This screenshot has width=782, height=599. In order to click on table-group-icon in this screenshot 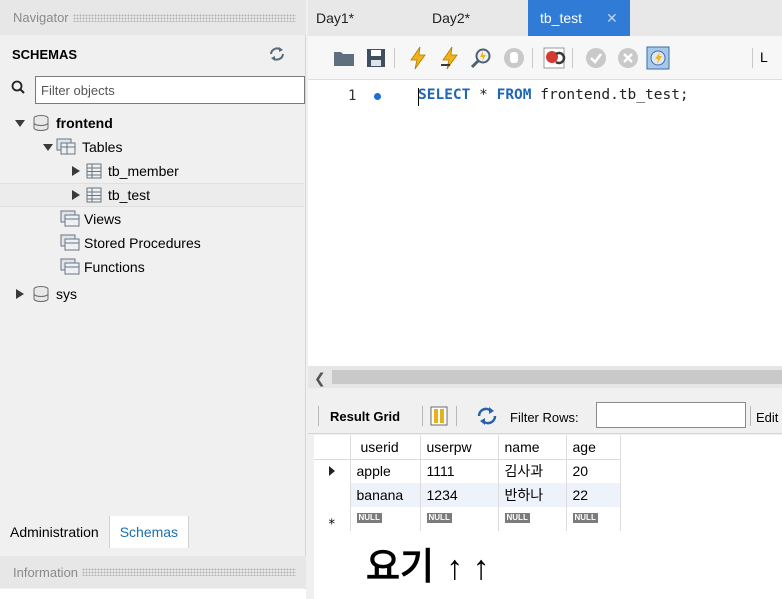, I will do `click(66, 146)`.